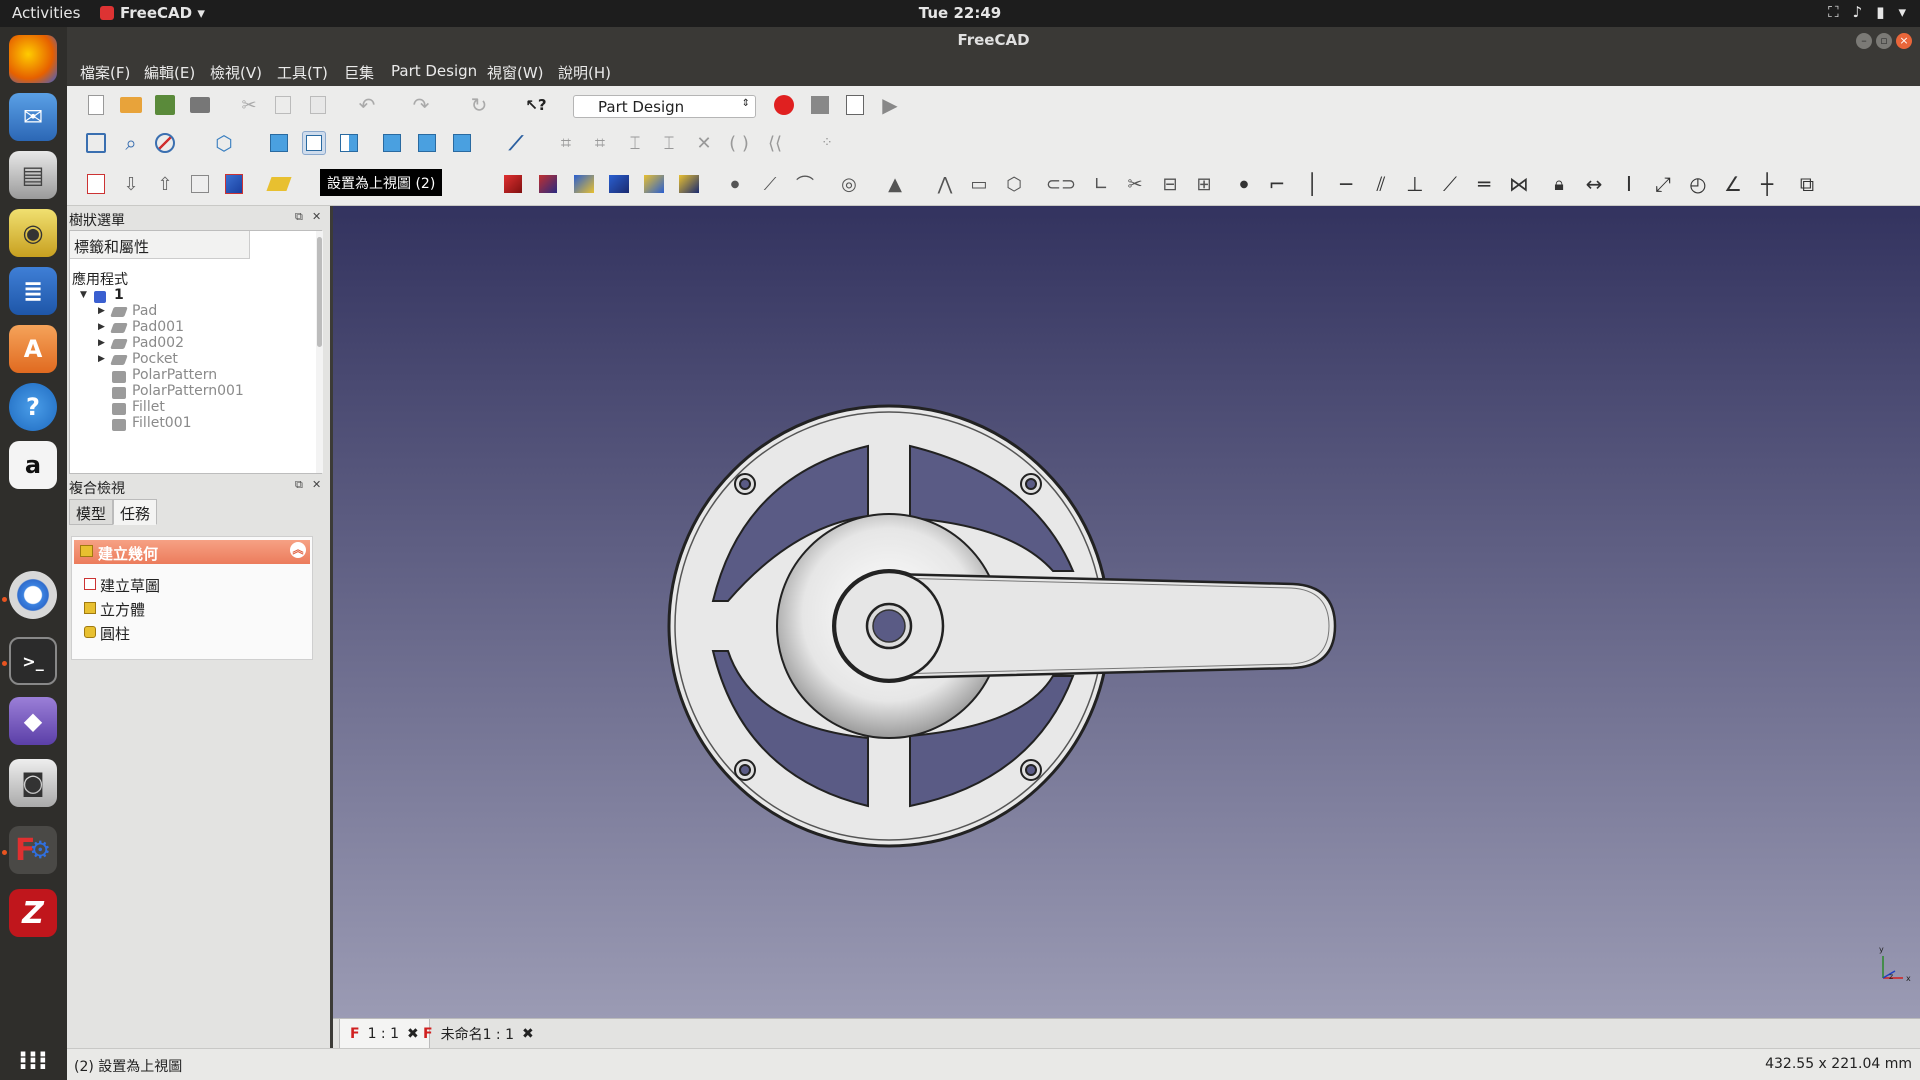  I want to click on firefox-icon, so click(33, 59).